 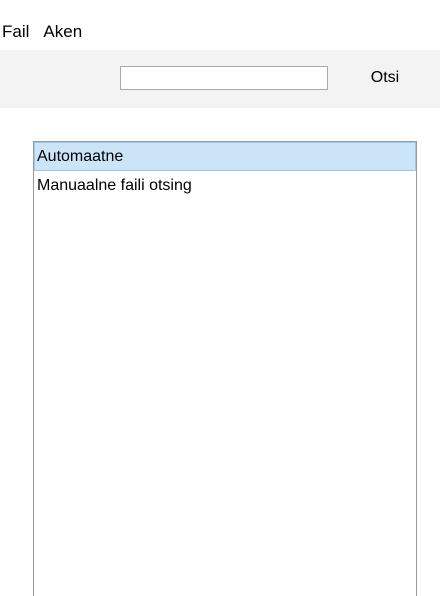 I want to click on menu-bar: Fail Aken, so click(x=220, y=32).